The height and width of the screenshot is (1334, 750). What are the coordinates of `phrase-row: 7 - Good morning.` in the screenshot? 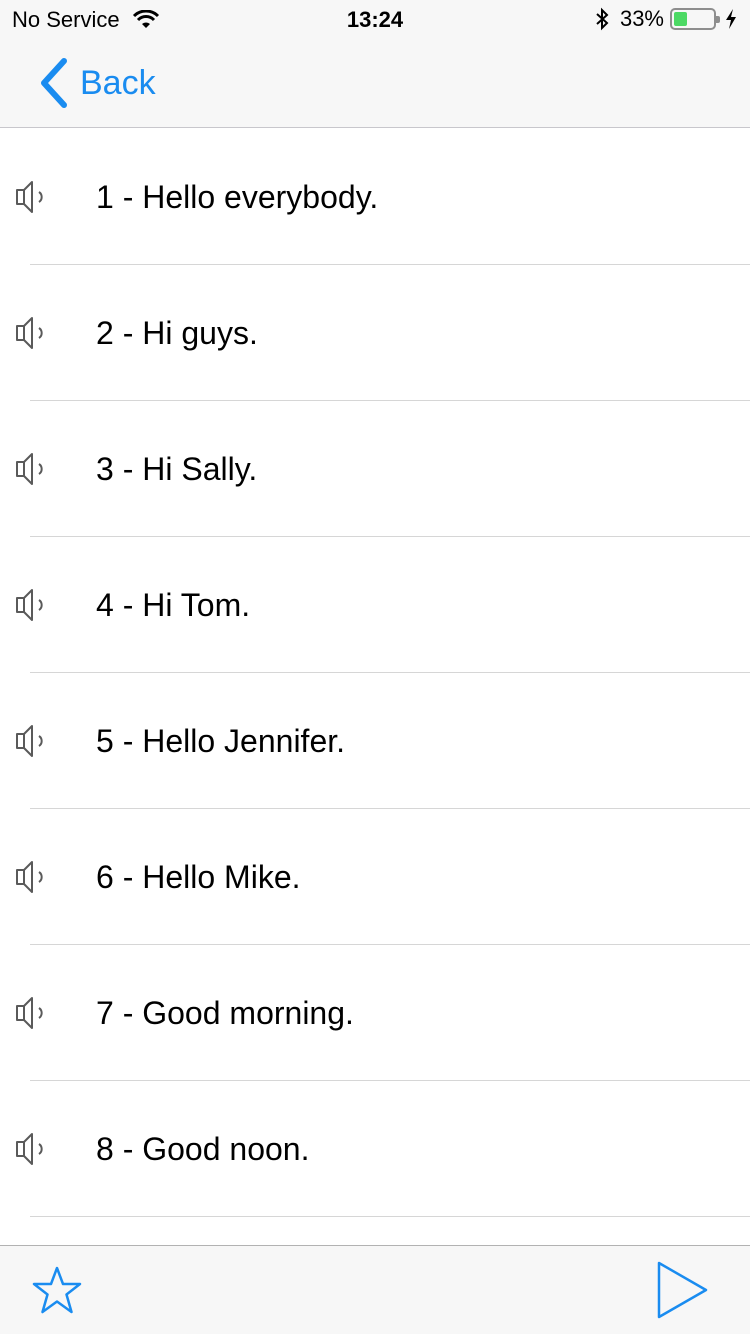 It's located at (375, 1013).